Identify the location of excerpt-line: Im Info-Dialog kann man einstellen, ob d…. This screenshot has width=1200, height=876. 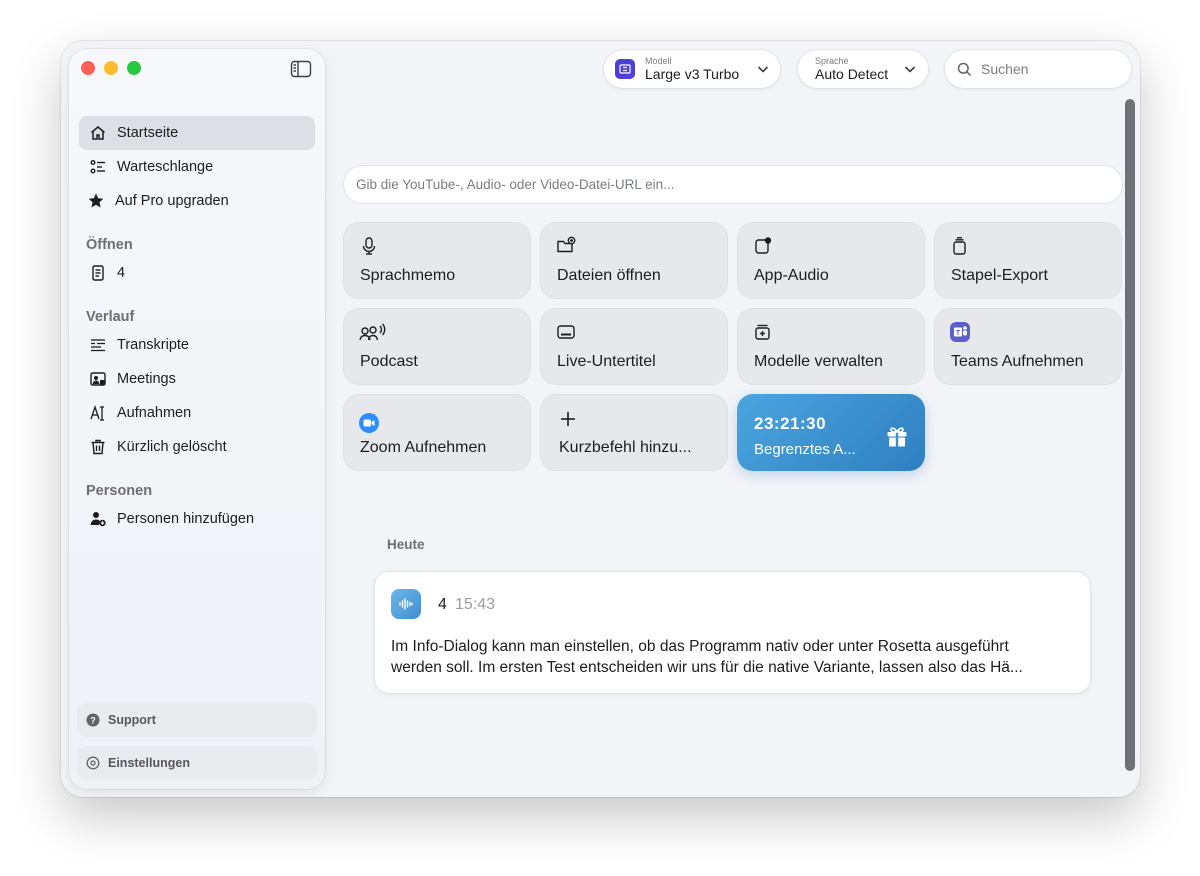
(700, 646).